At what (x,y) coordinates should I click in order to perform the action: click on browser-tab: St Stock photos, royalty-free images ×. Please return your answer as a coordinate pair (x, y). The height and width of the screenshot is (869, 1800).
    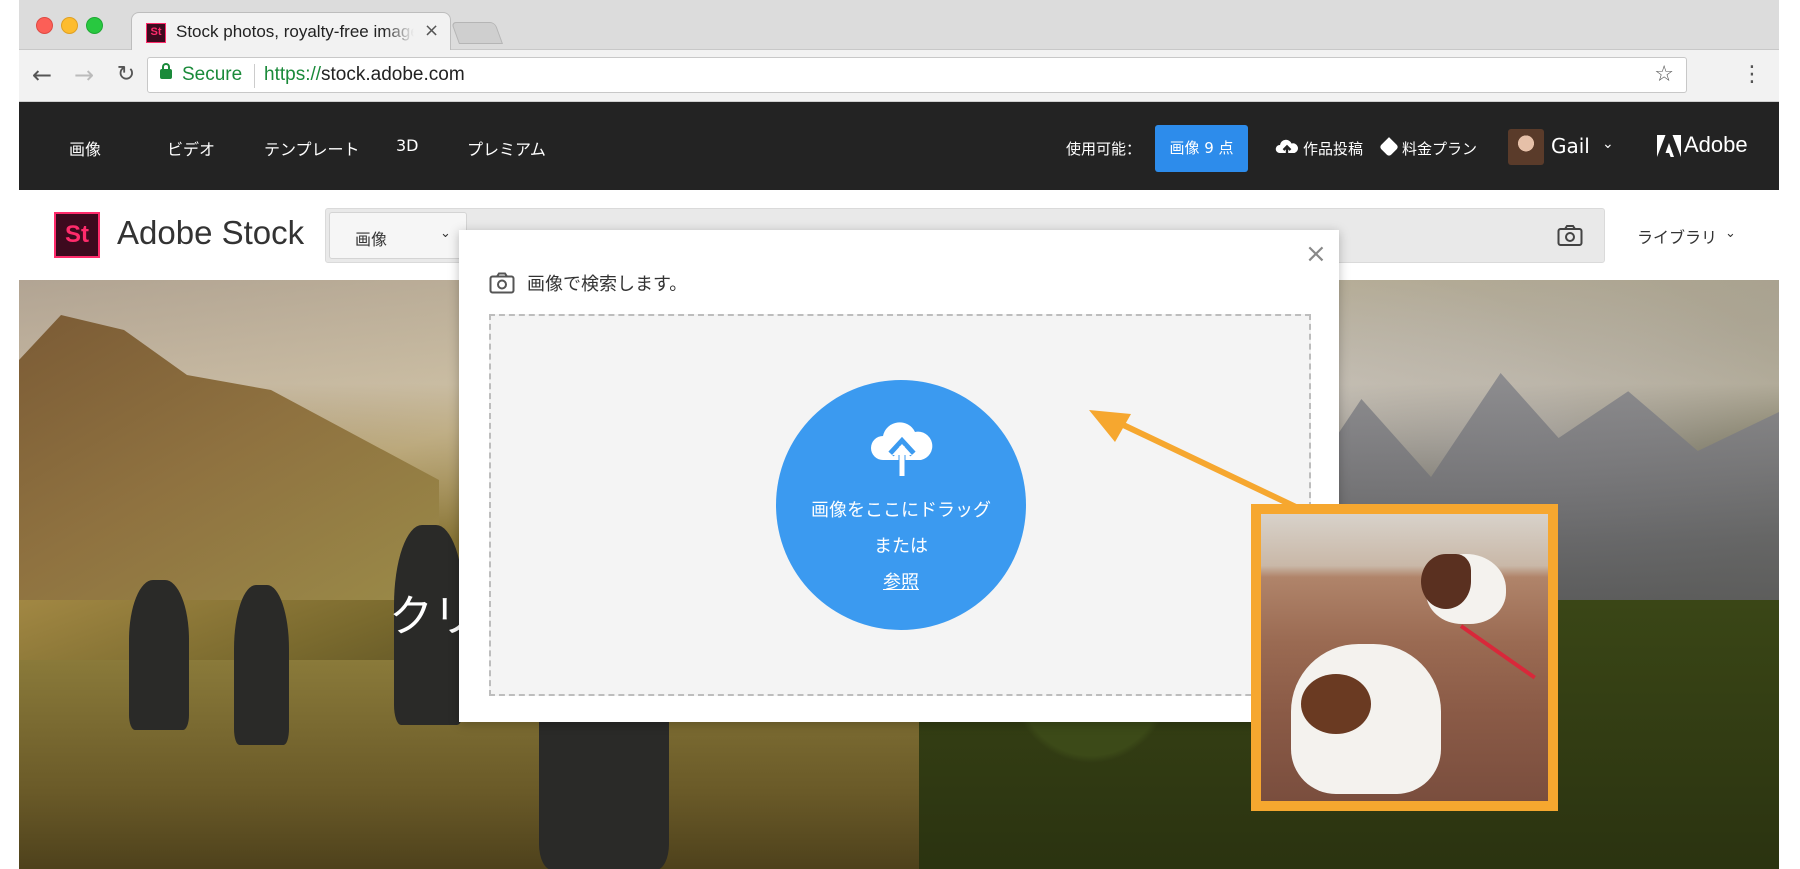
    Looking at the image, I should click on (291, 31).